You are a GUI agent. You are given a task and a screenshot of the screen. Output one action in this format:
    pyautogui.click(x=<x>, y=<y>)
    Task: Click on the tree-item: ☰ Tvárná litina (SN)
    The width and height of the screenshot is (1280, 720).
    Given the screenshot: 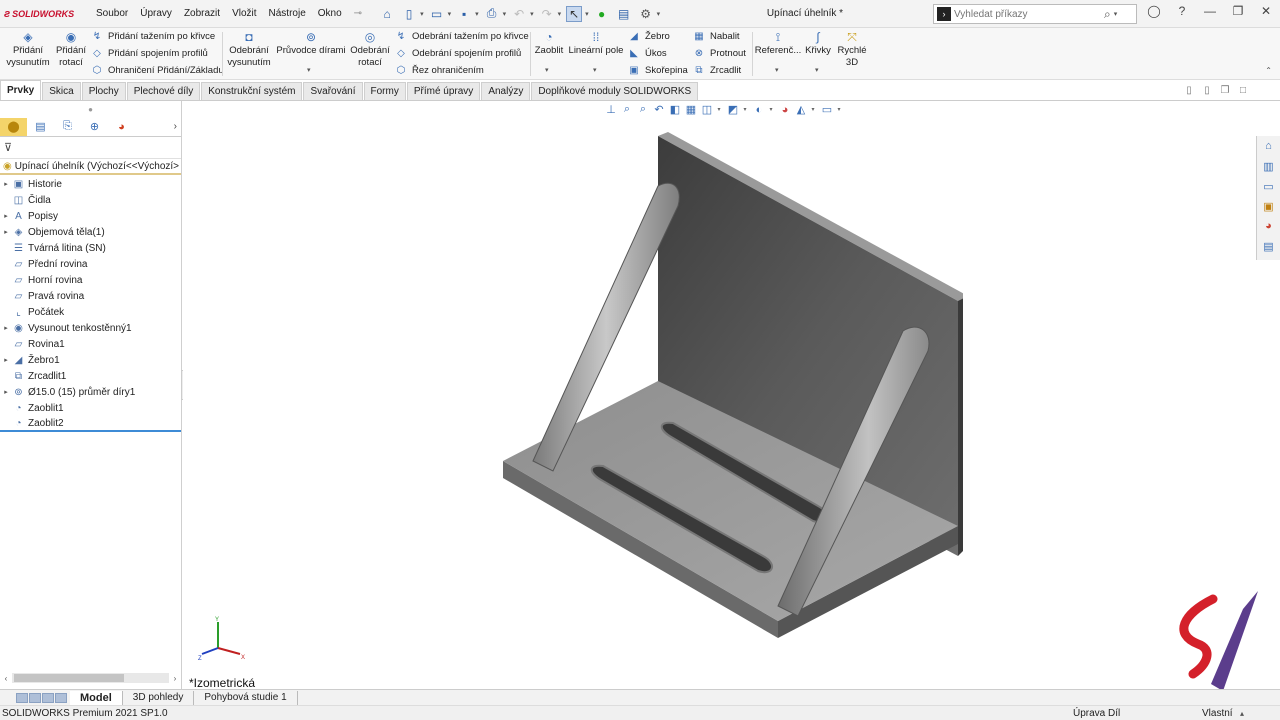 What is the action you would take?
    pyautogui.click(x=90, y=248)
    